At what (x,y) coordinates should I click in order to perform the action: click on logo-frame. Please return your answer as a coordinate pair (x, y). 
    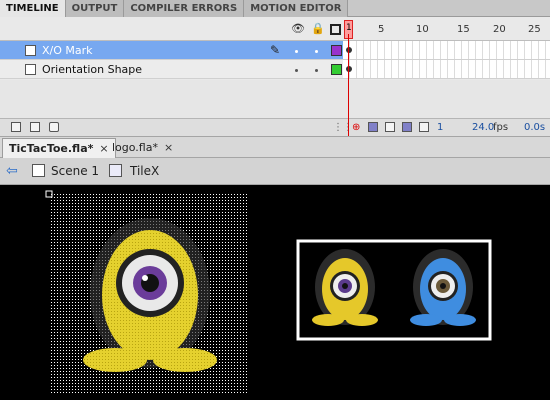
    Looking at the image, I should click on (394, 290).